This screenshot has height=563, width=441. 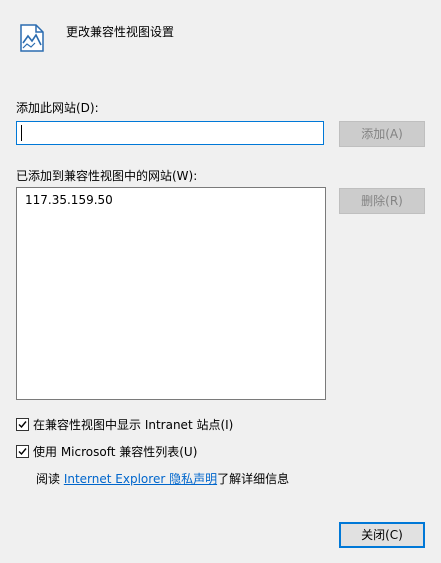 What do you see at coordinates (32, 38) in the screenshot?
I see `compat-view-document-icon` at bounding box center [32, 38].